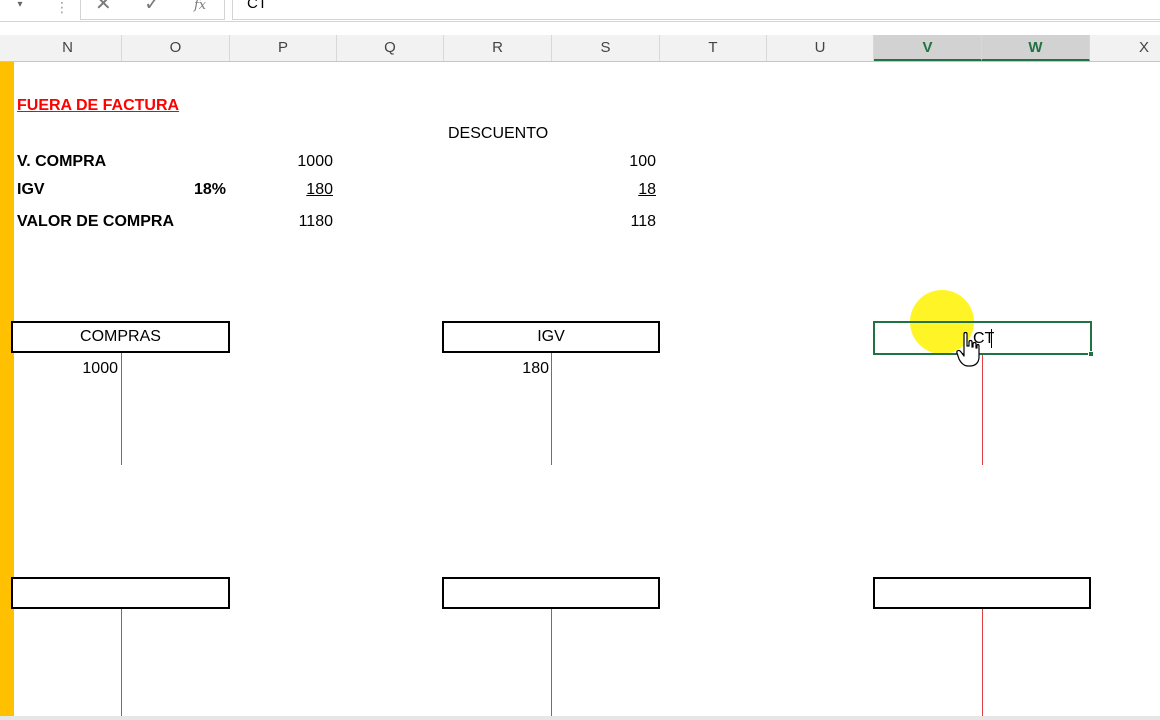  Describe the element at coordinates (176, 48) in the screenshot. I see `column-header-o: O` at that location.